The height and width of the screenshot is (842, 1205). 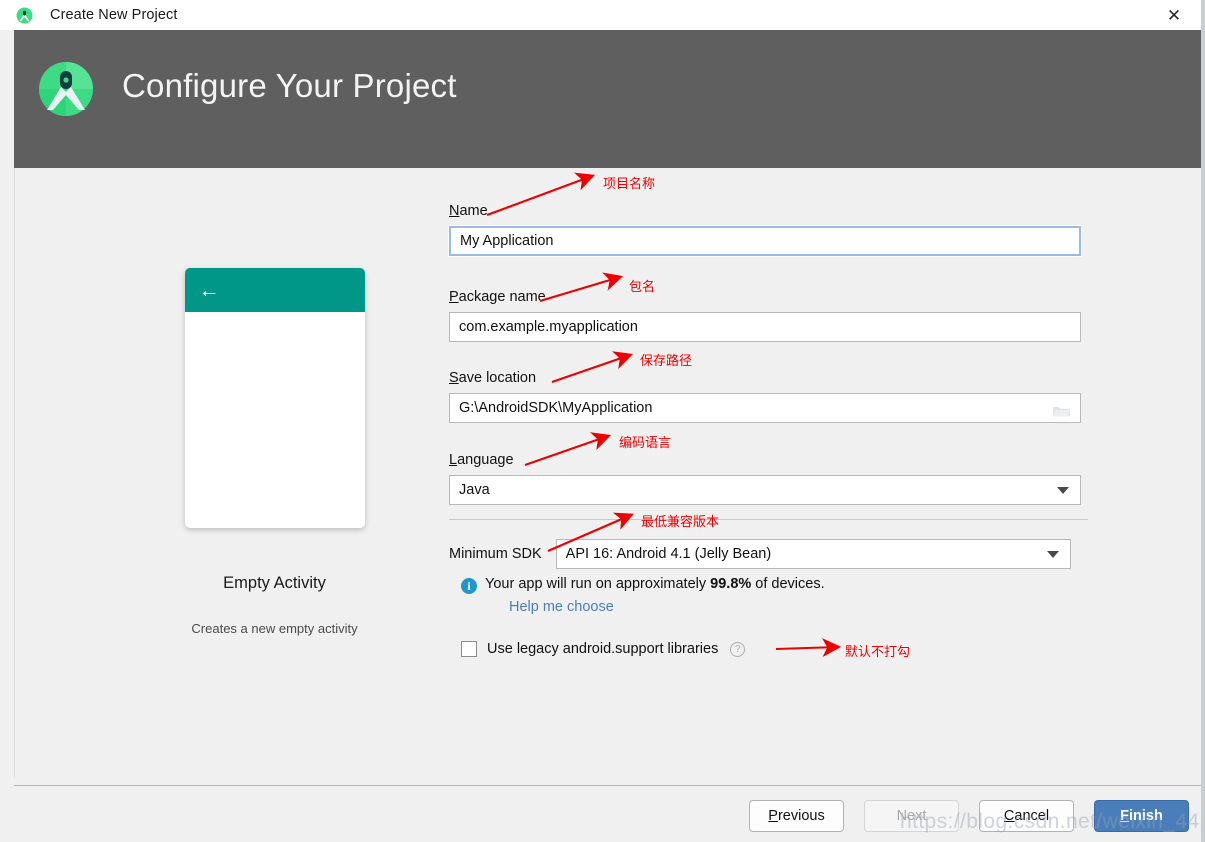 I want to click on android-studio-icon, so click(x=24, y=15).